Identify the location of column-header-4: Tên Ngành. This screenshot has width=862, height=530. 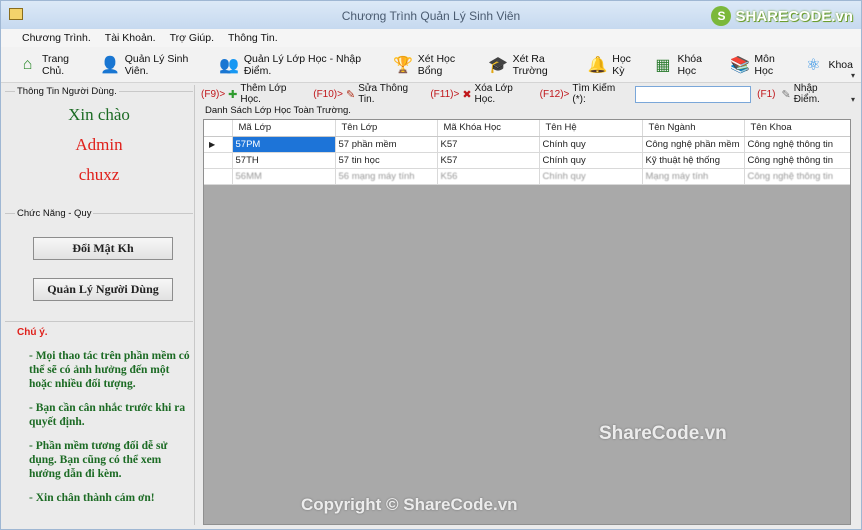
(693, 128).